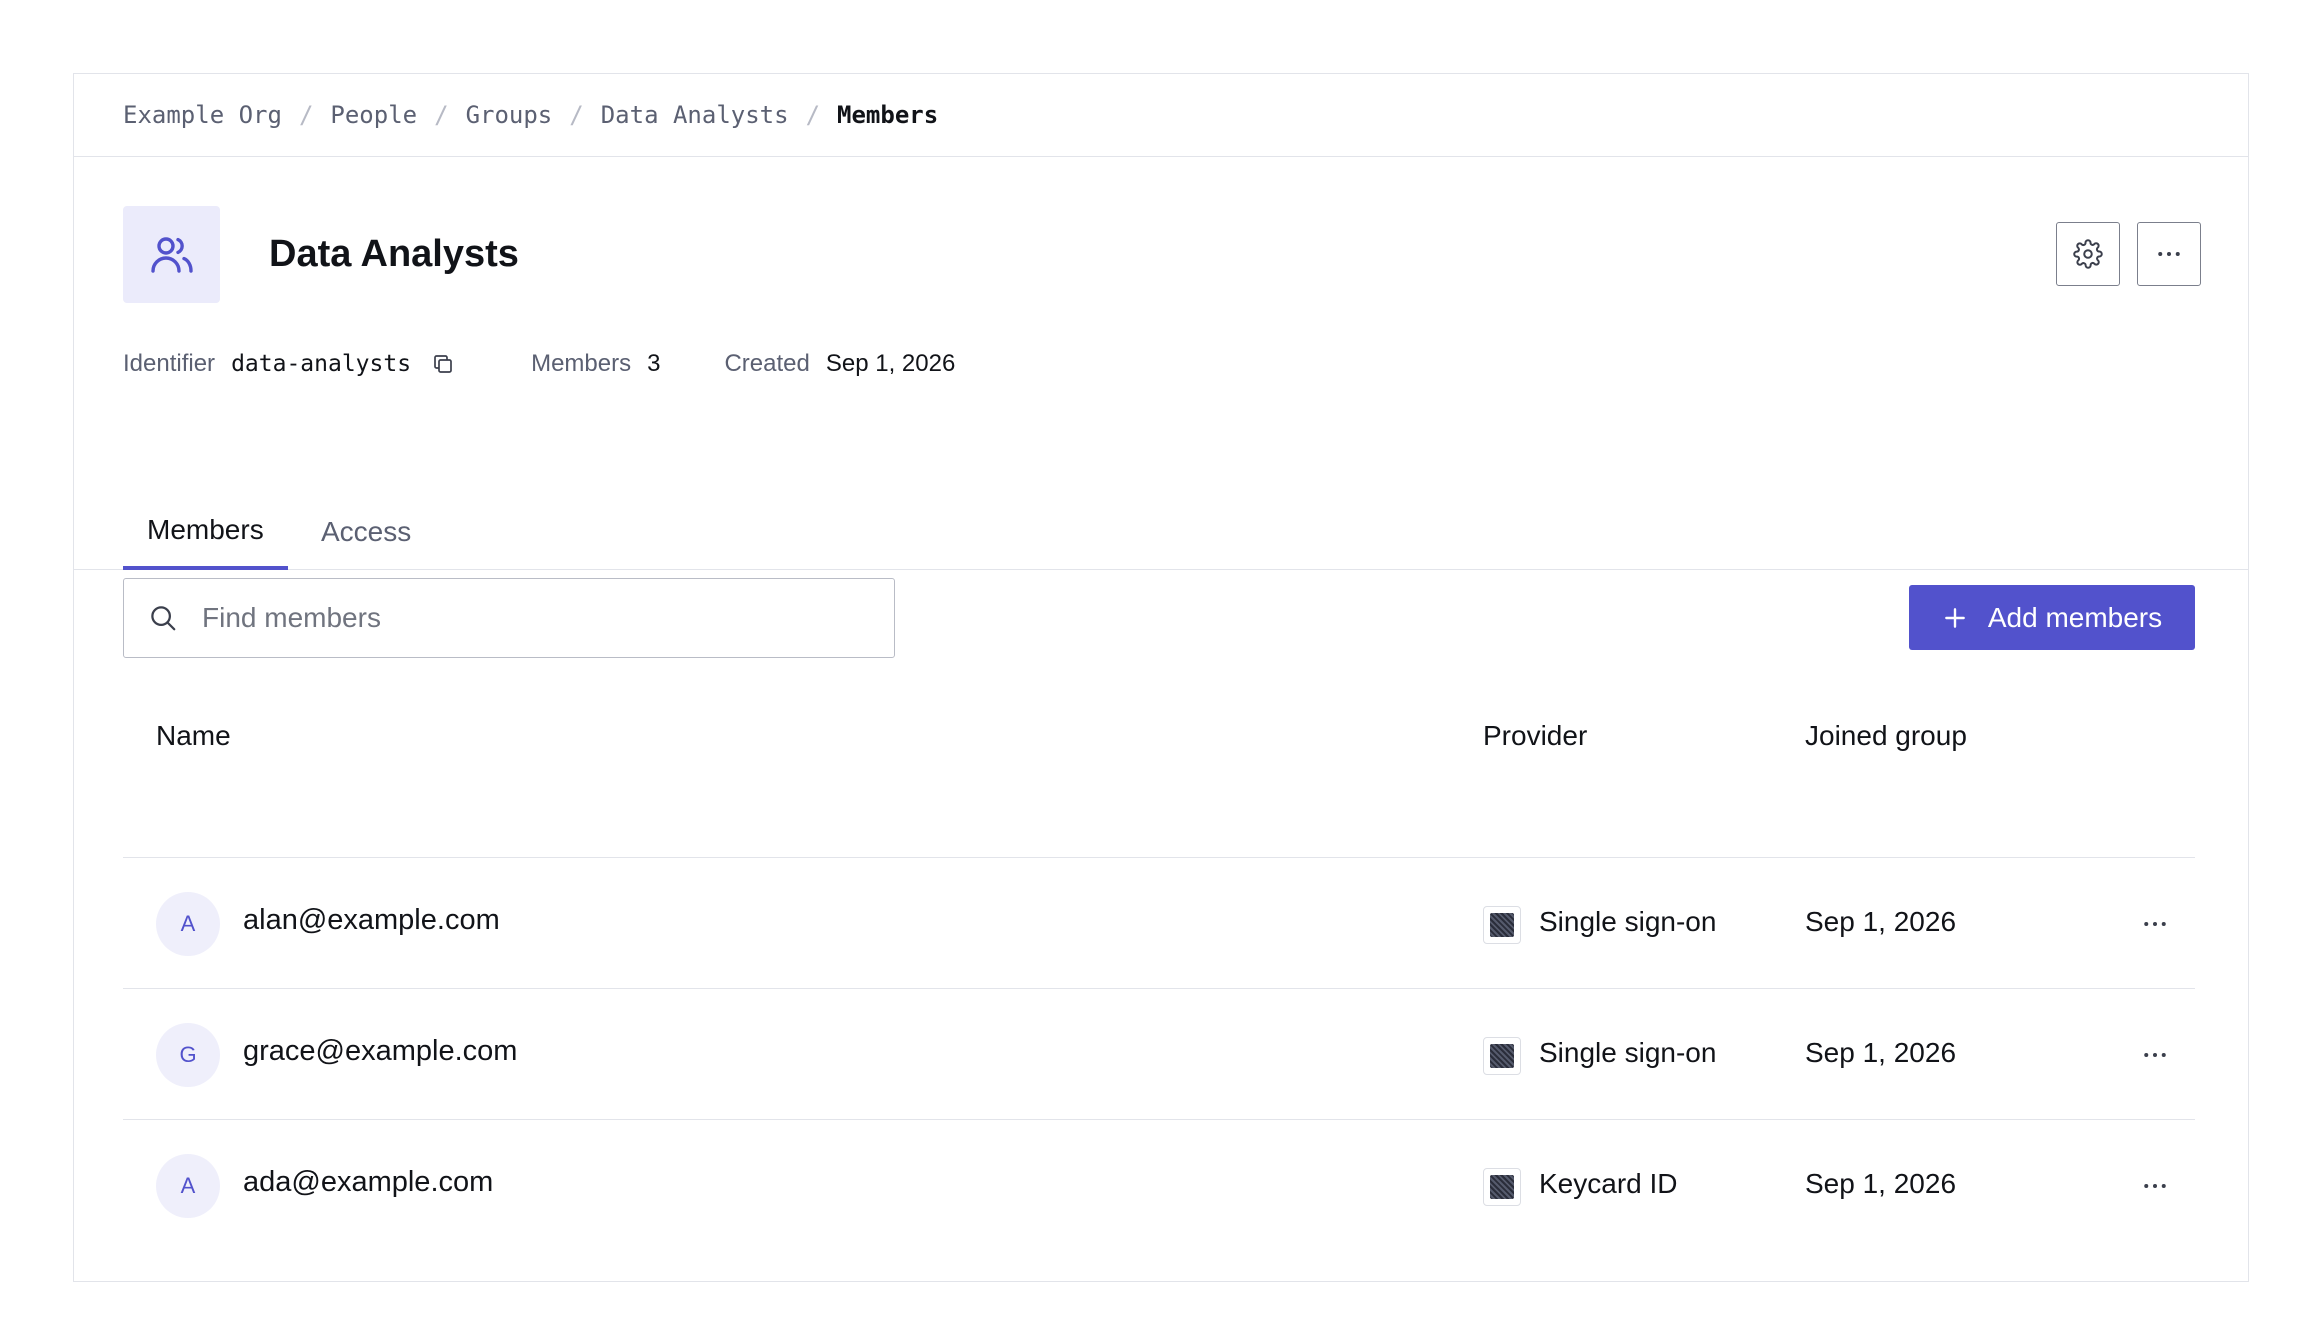 This screenshot has height=1344, width=2320. Describe the element at coordinates (321, 364) in the screenshot. I see `identifier-value: data-analysts` at that location.